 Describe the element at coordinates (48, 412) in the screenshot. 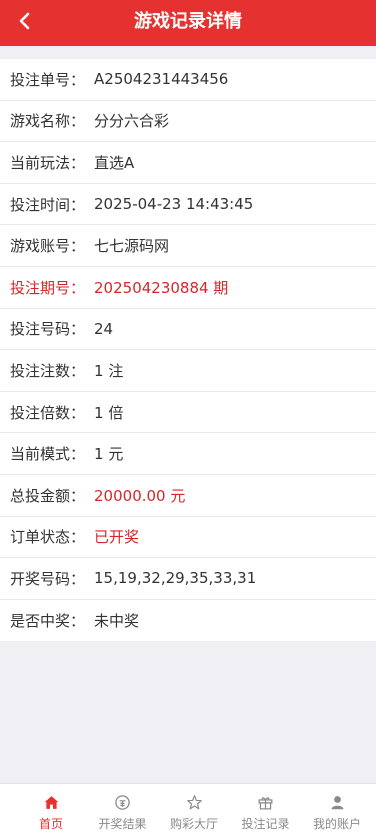

I see `detail-label: 投注倍数：` at that location.